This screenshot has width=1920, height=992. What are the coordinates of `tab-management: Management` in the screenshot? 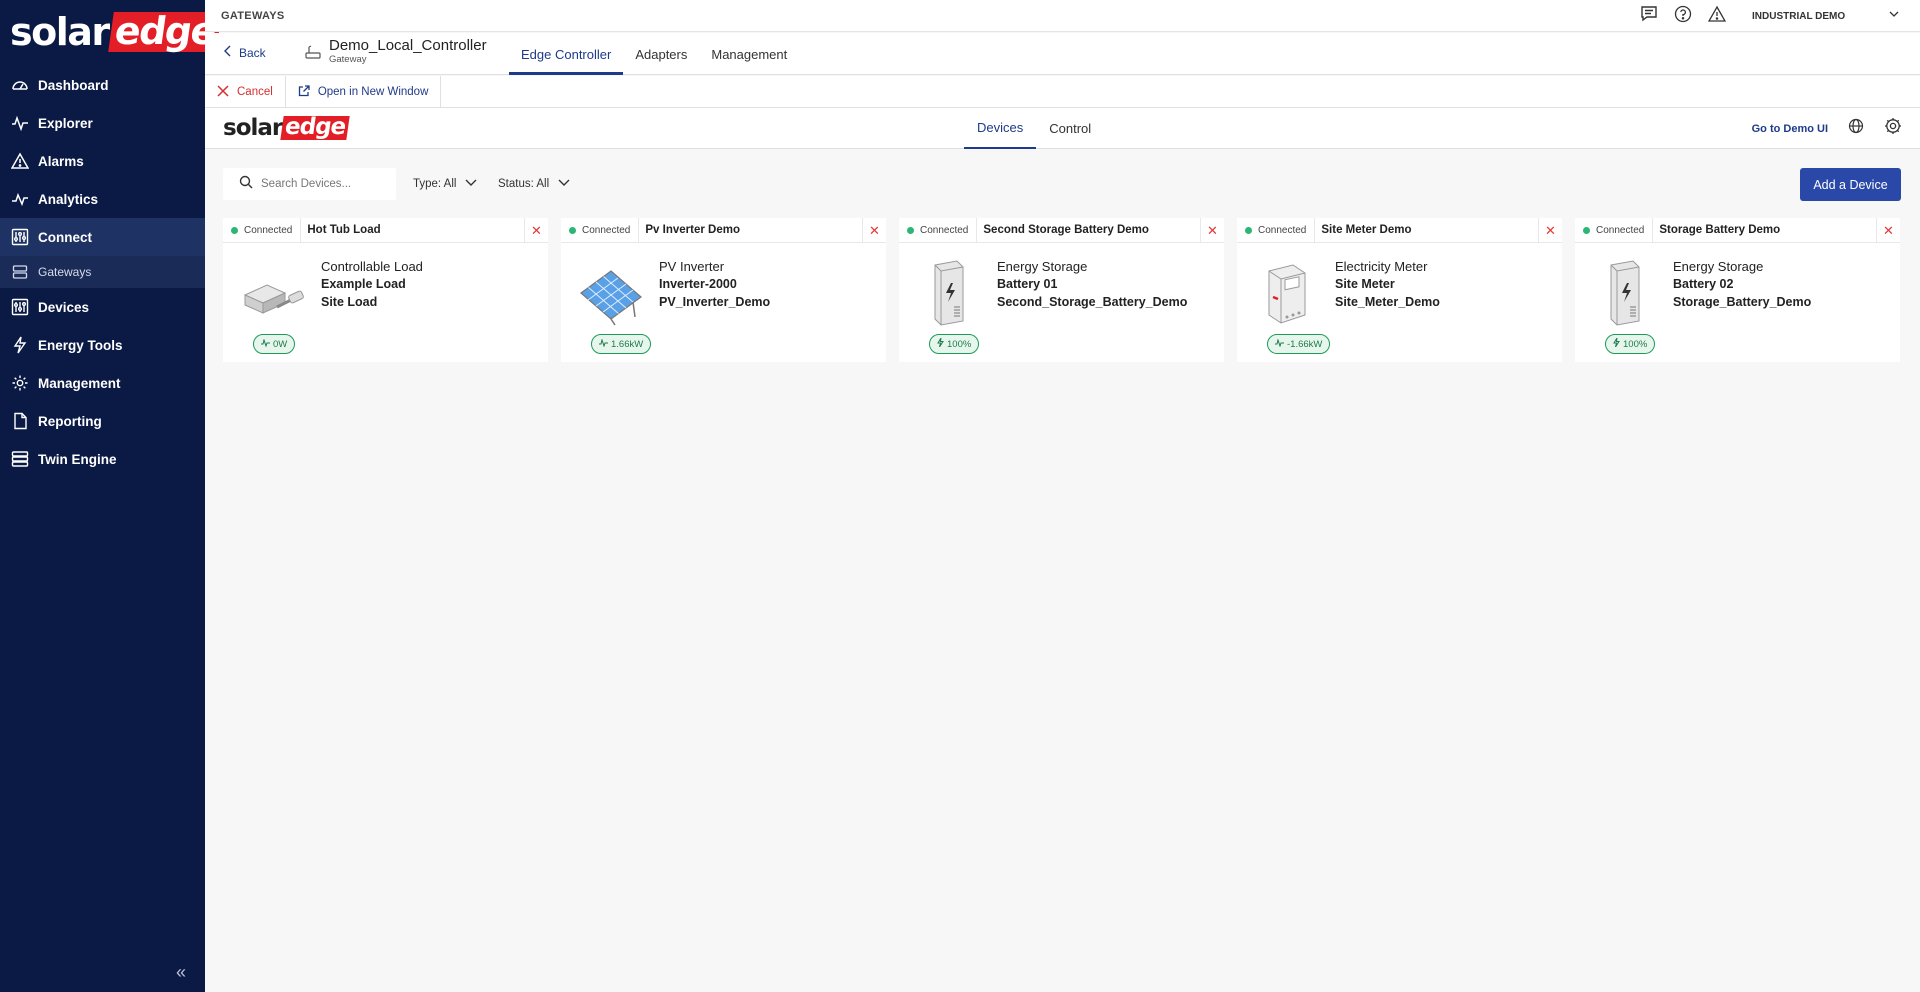 It's located at (749, 54).